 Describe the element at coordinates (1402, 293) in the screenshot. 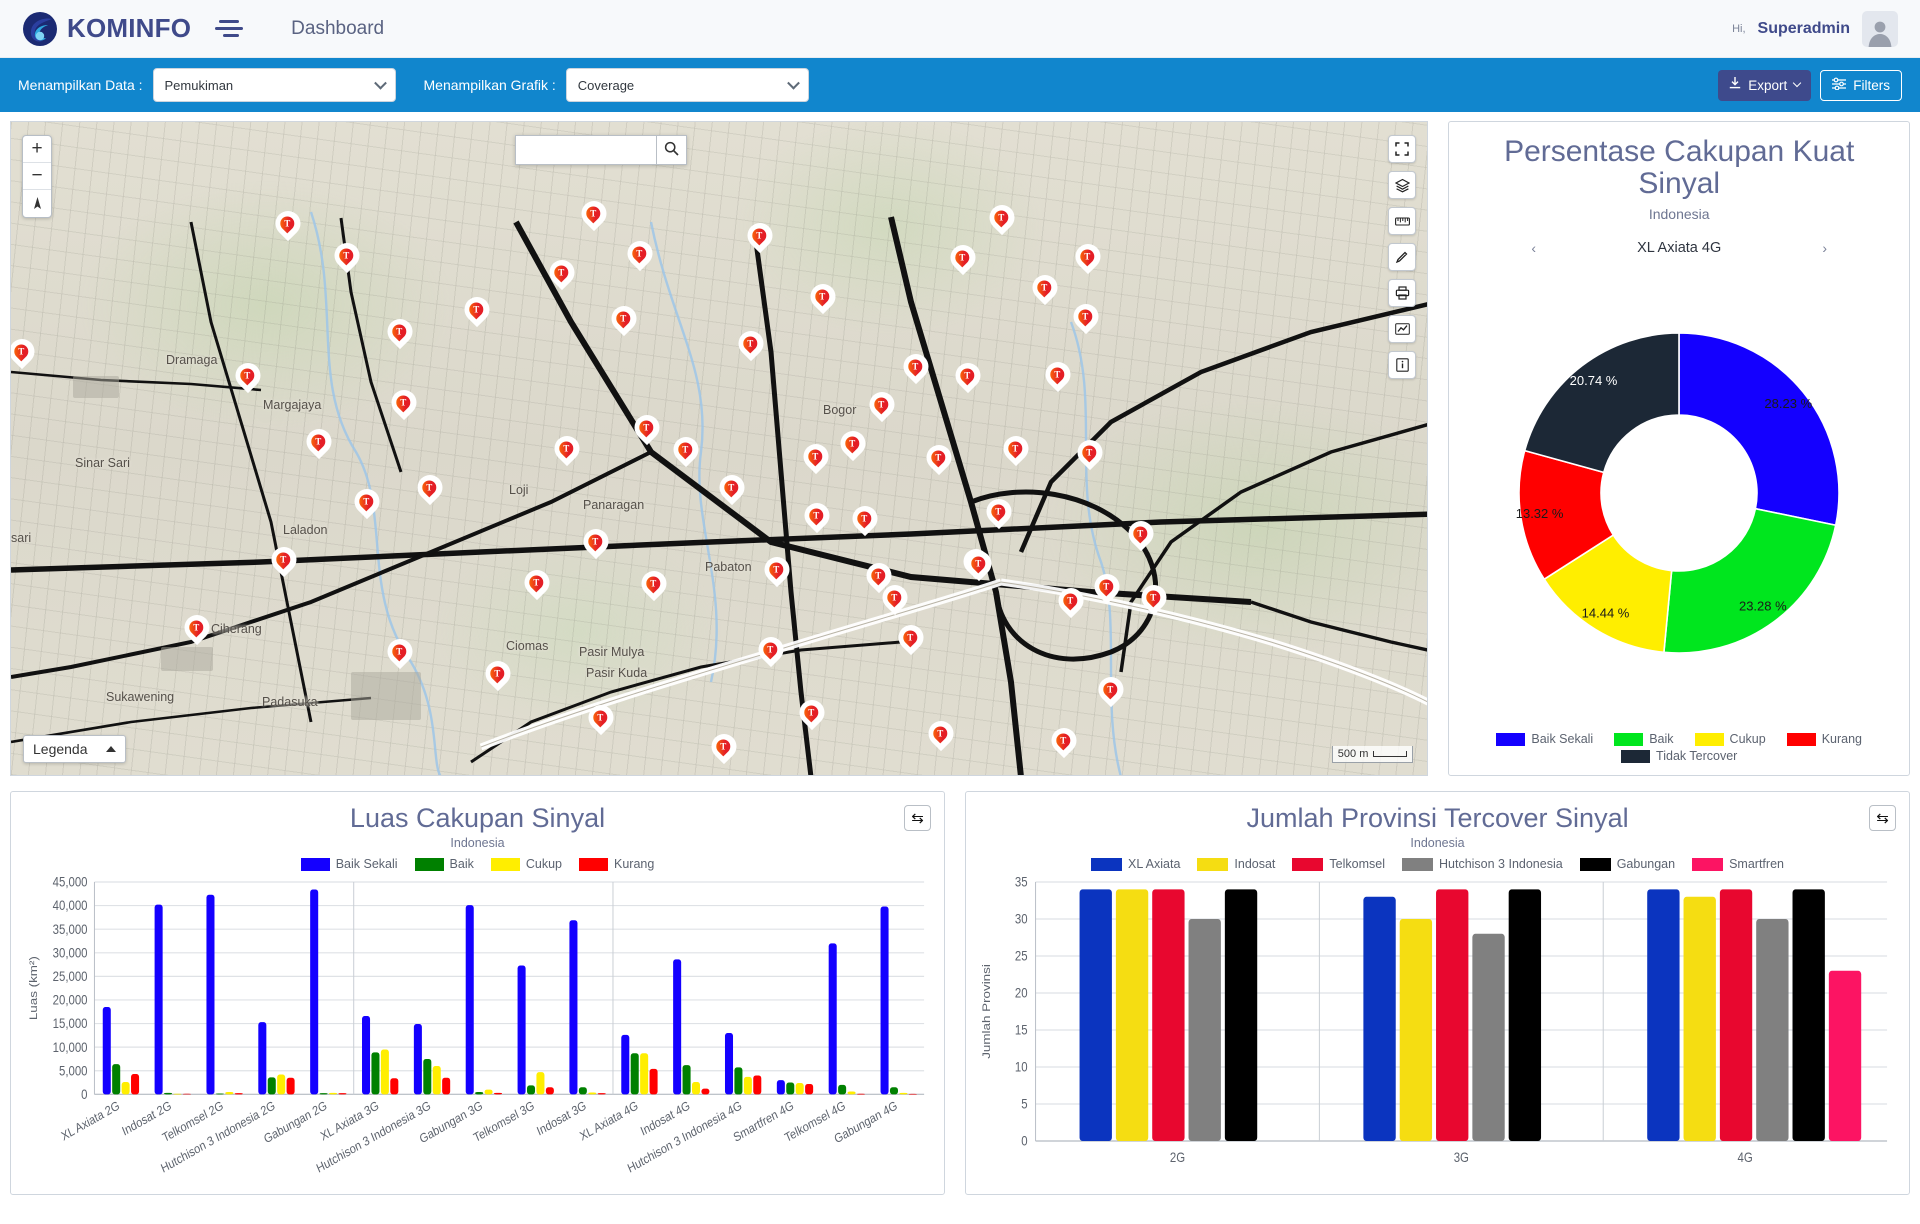

I see `print-icon` at that location.